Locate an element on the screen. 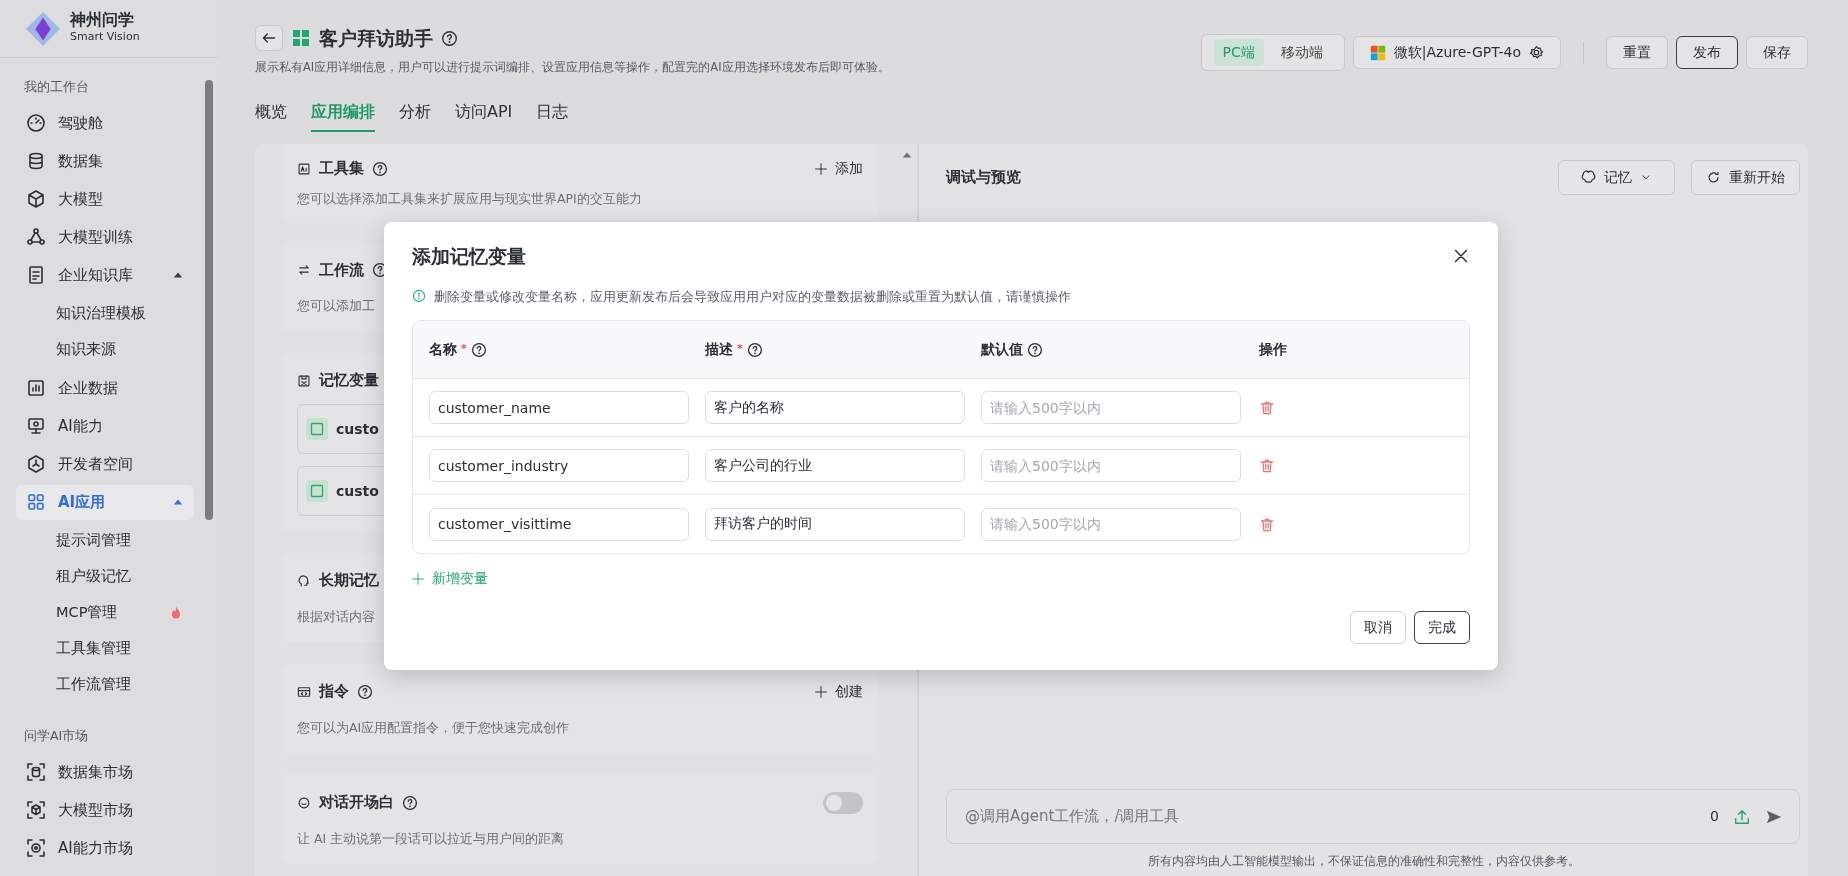 Image resolution: width=1848 pixels, height=876 pixels. dialog-title: 添加记忆变量 is located at coordinates (469, 256).